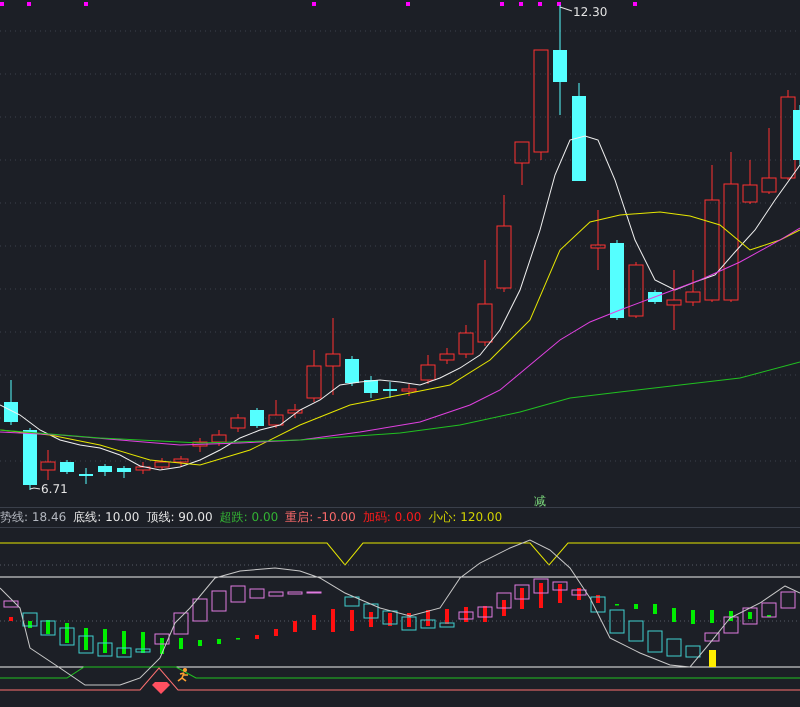  Describe the element at coordinates (590, 12) in the screenshot. I see `high-price-label: 12.30` at that location.